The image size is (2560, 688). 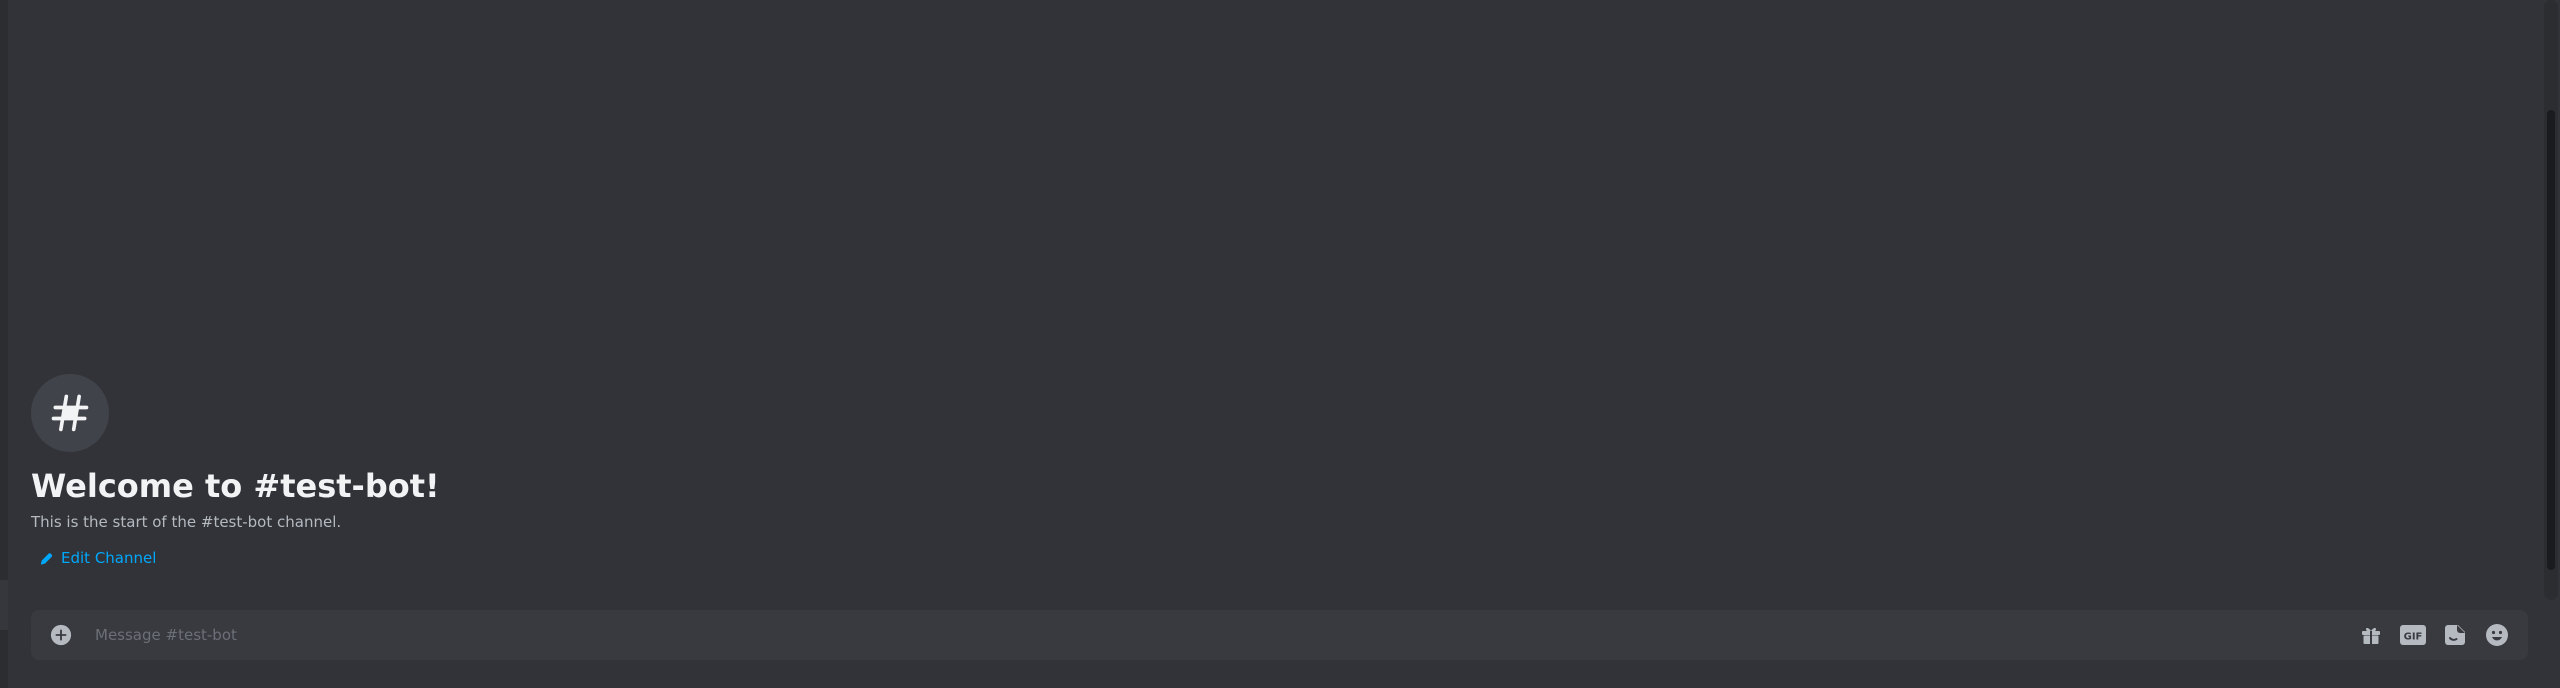 I want to click on message-scrollbar, so click(x=2551, y=300).